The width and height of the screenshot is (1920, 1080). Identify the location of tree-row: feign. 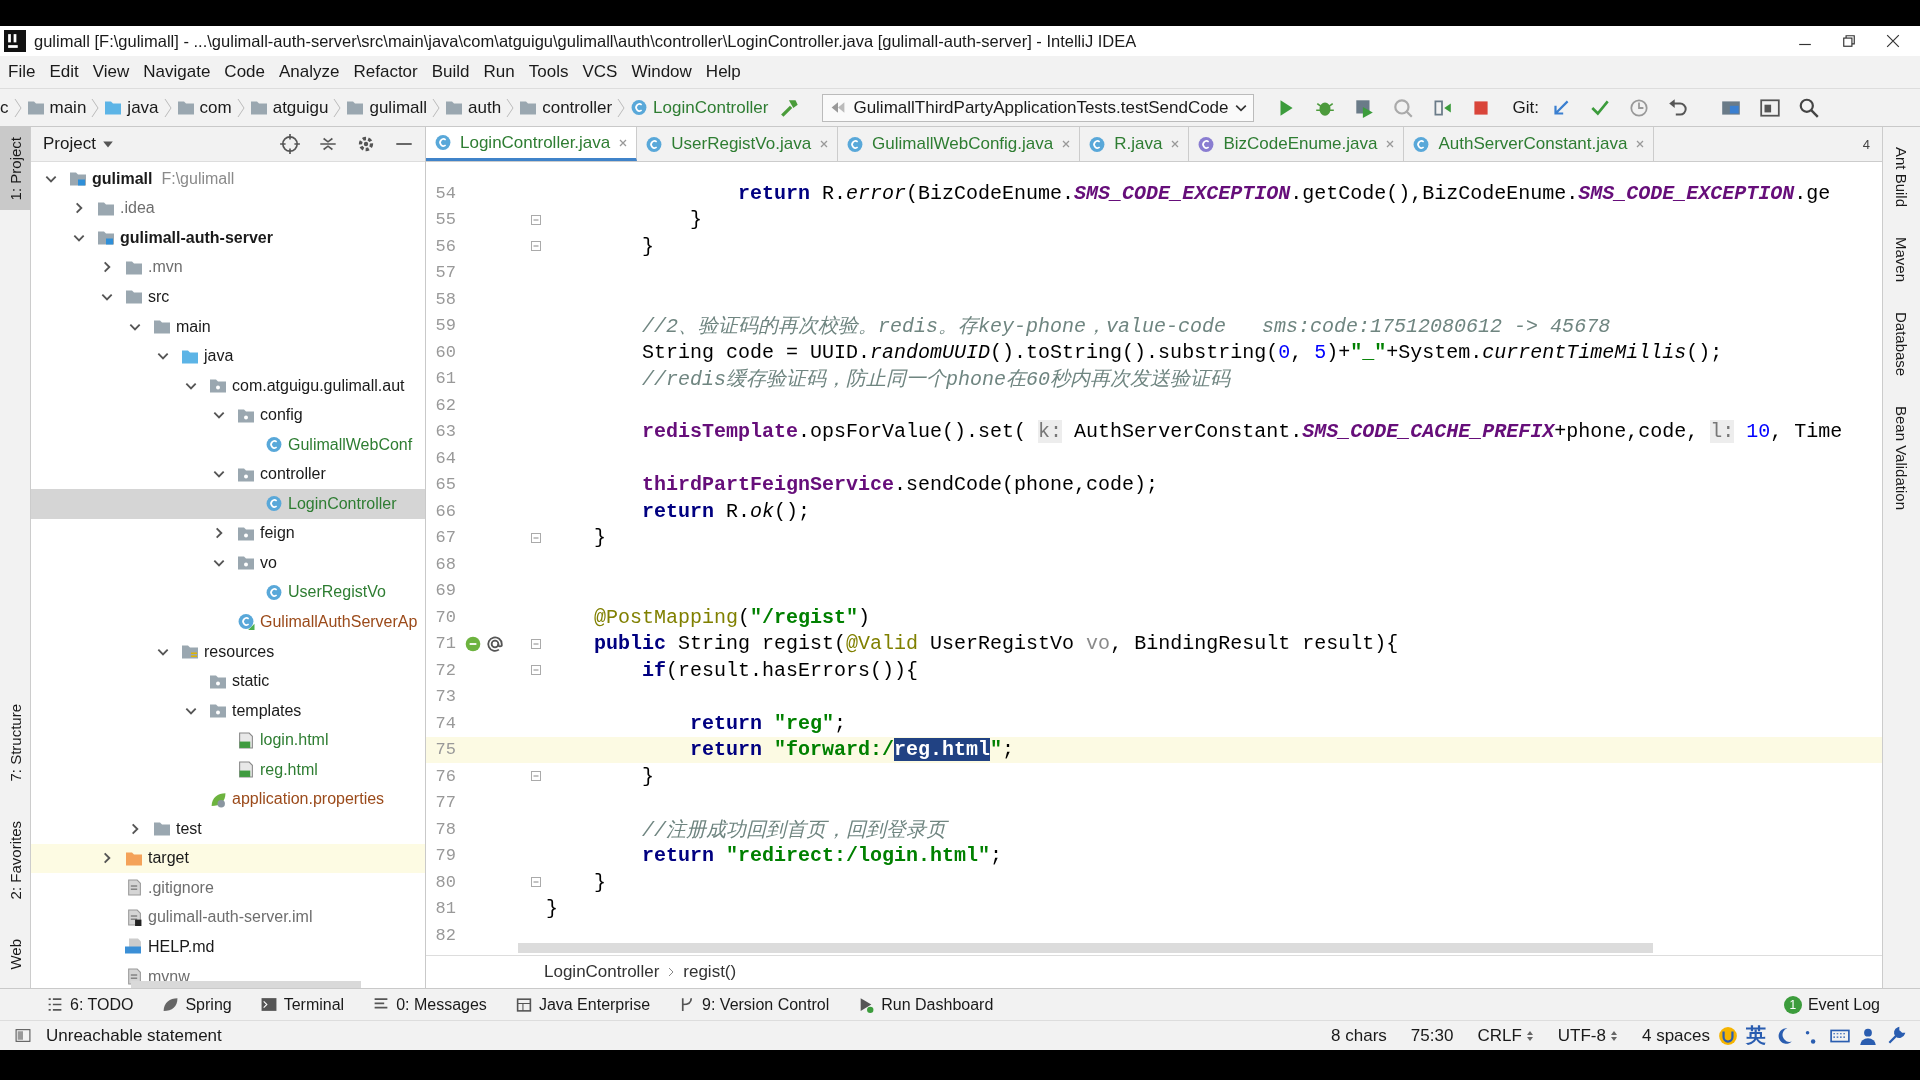
(228, 533).